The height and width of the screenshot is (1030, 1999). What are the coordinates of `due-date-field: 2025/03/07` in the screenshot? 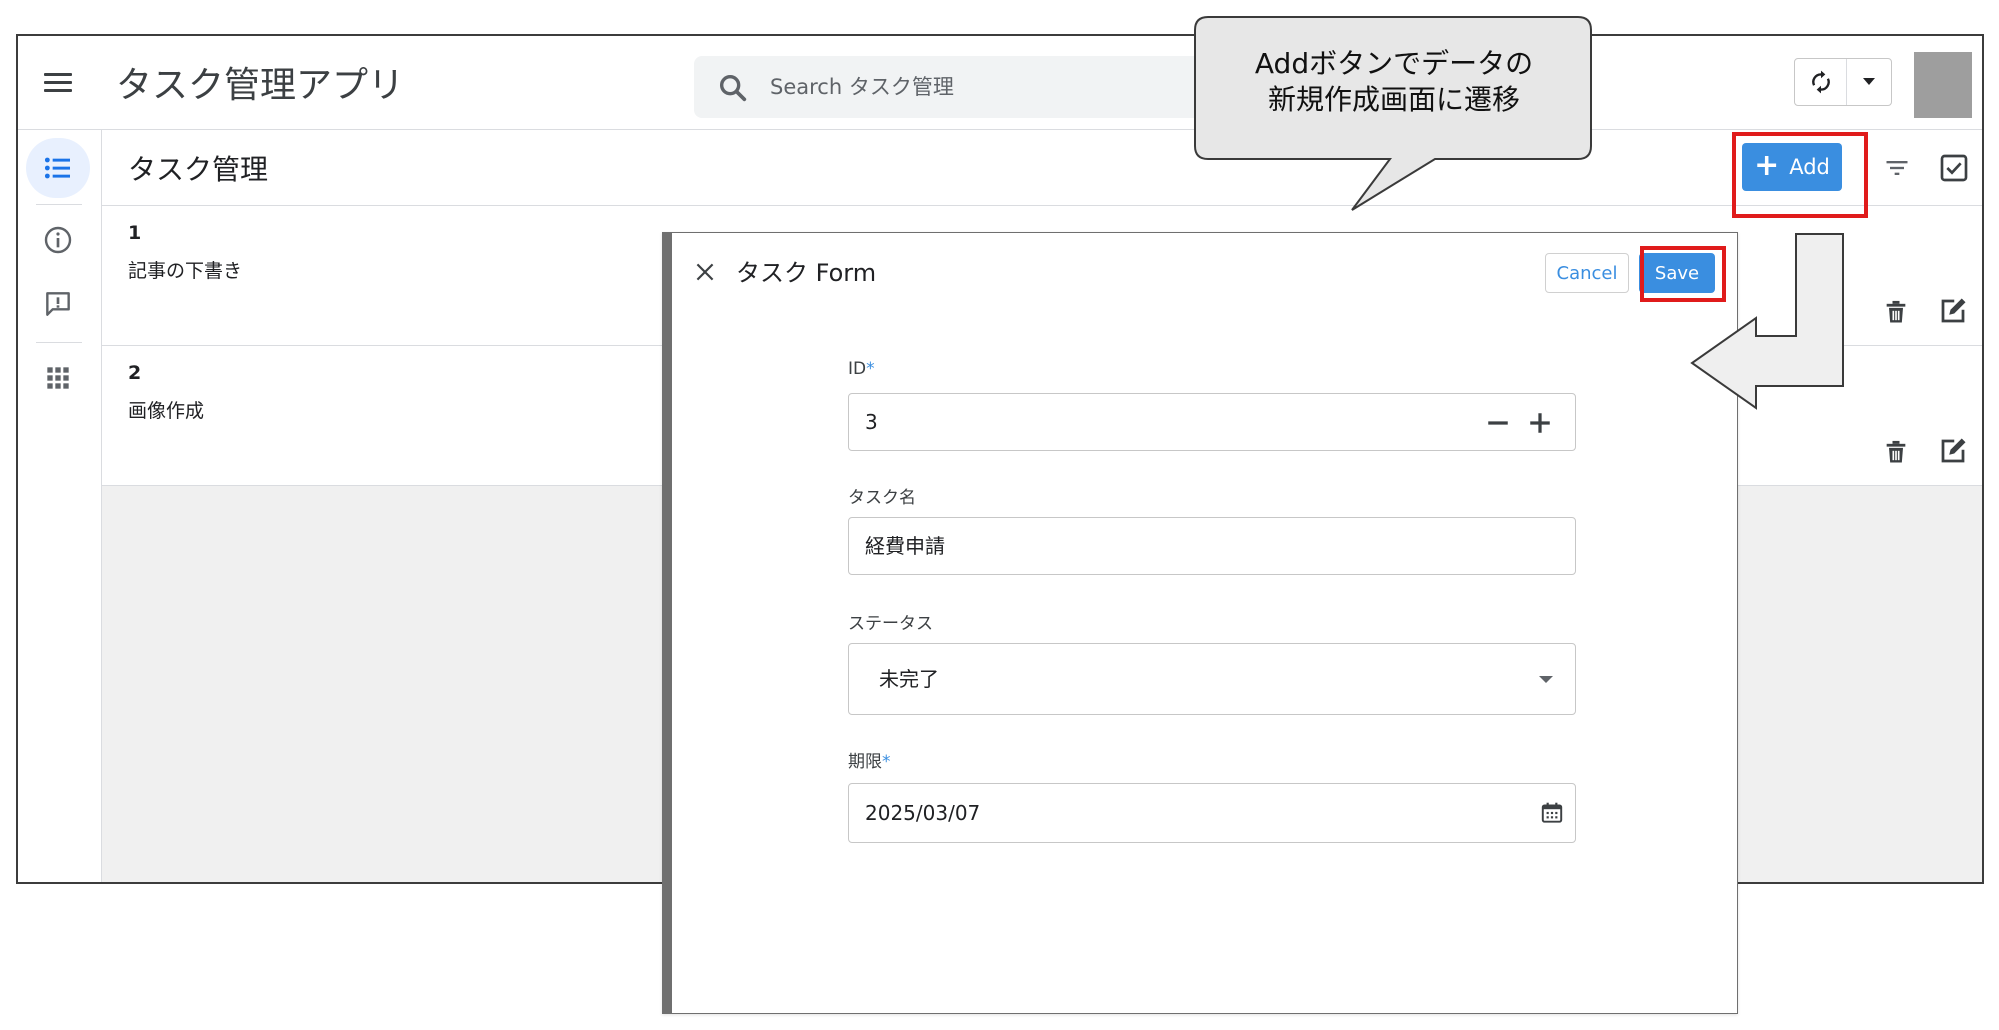 It's located at (1212, 813).